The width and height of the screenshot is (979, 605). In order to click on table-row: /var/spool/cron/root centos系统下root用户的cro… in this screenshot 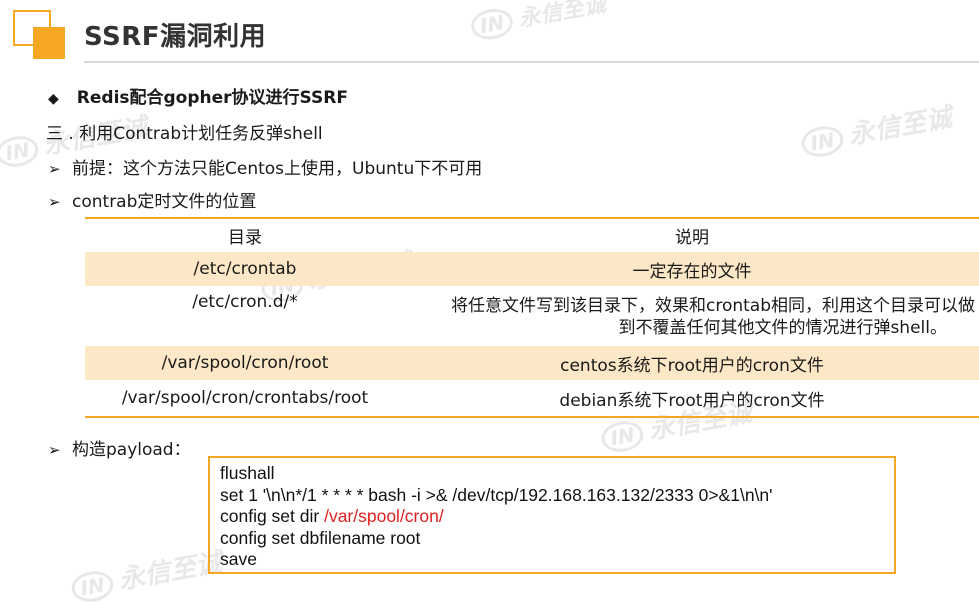, I will do `click(532, 363)`.